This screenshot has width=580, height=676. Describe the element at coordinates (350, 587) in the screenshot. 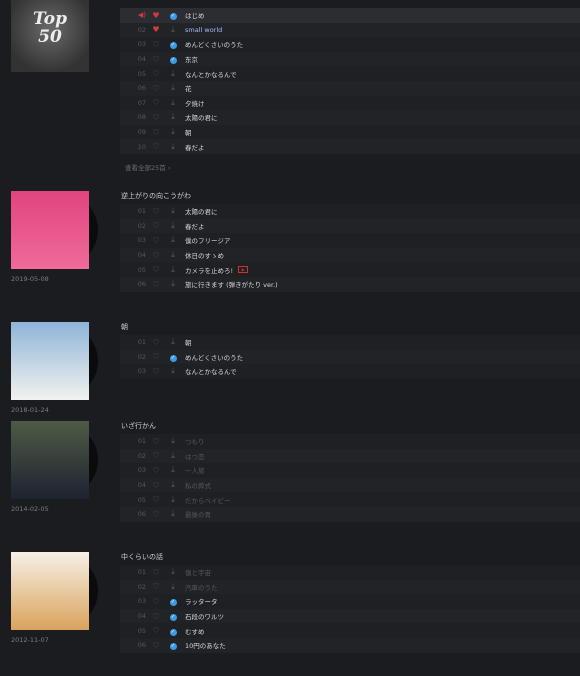

I see `track-row: 02 ♡ ⤓ 汽車のうた` at that location.